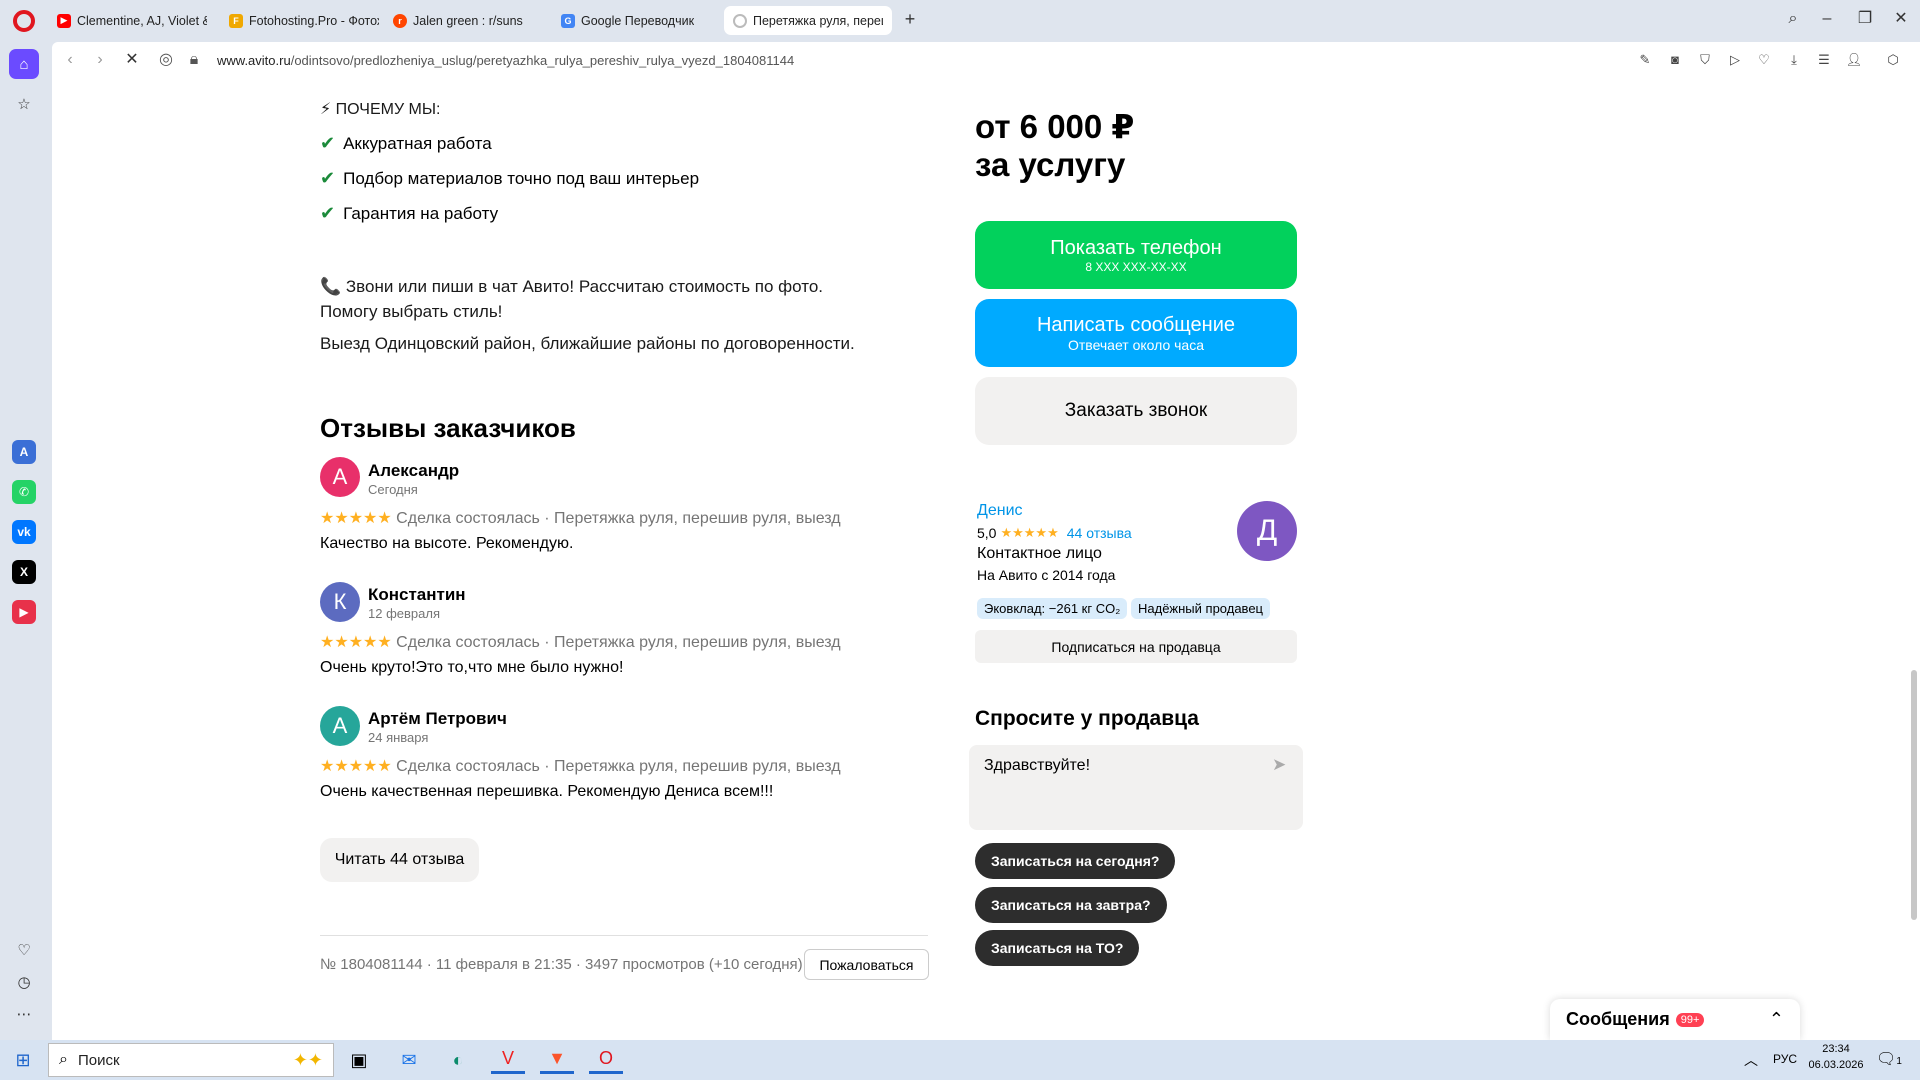  Describe the element at coordinates (399, 860) in the screenshot. I see `read-all-reviews-button: Читать 44 отзыва` at that location.